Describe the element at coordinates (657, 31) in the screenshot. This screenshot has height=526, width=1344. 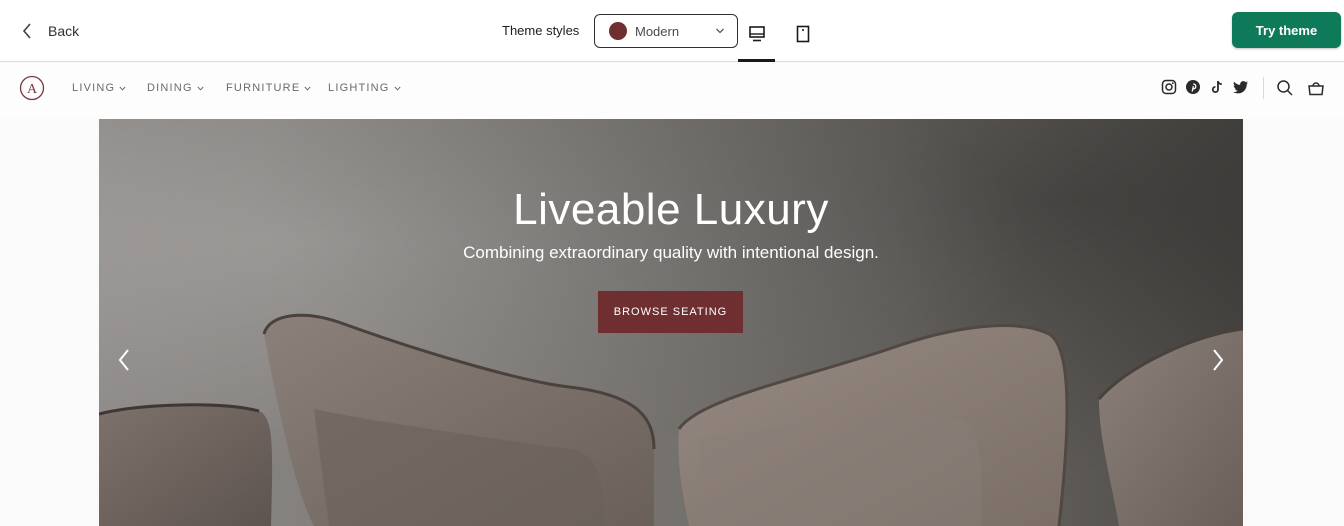
I see `theme-style-value: Modern` at that location.